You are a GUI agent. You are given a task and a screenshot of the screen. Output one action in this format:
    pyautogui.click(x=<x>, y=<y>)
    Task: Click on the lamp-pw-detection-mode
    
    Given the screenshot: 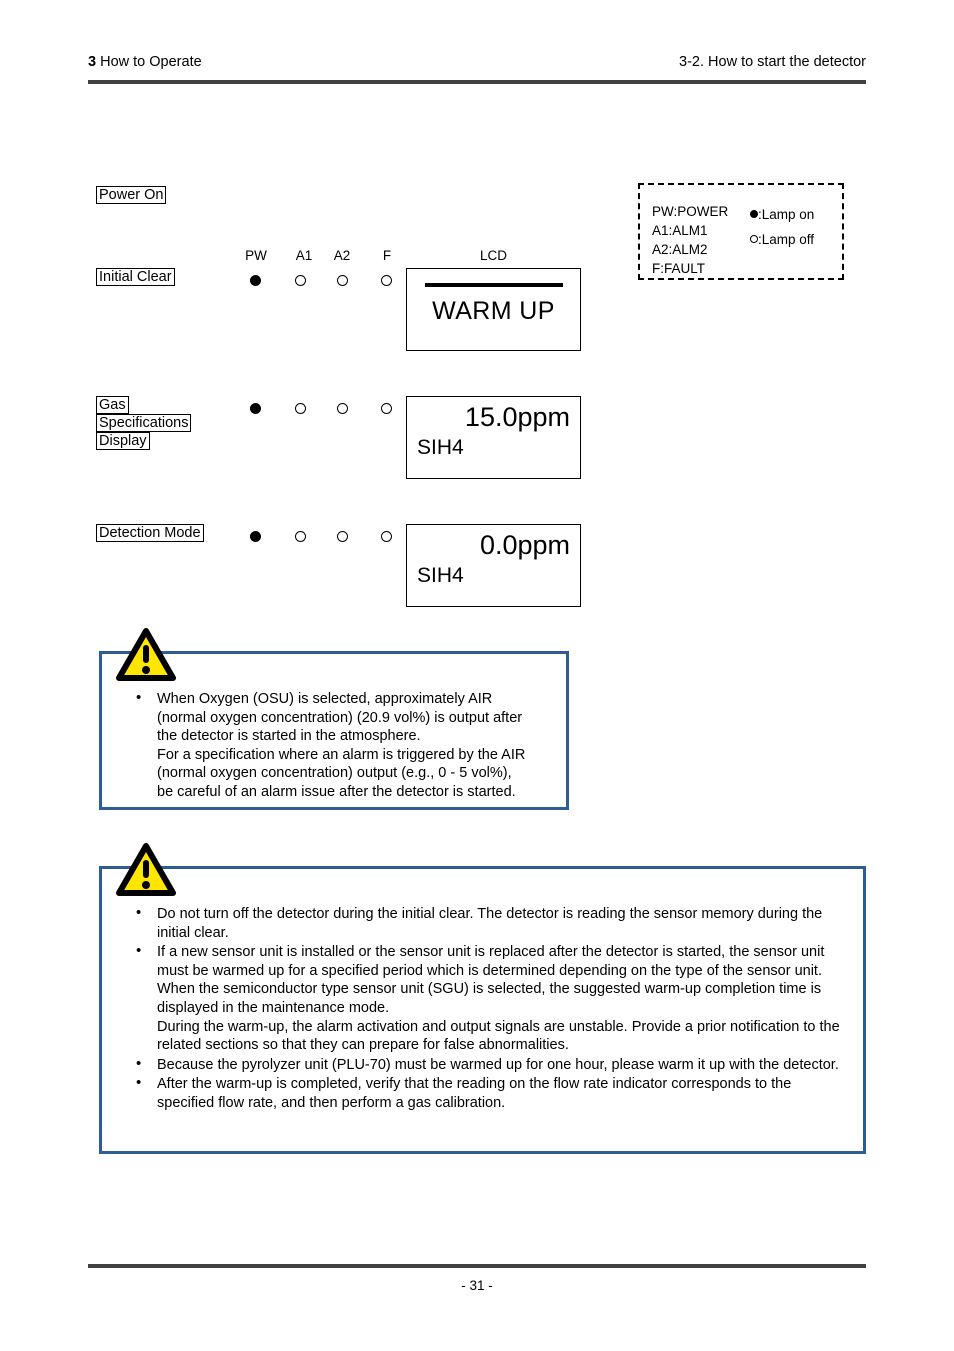 What is the action you would take?
    pyautogui.click(x=255, y=536)
    